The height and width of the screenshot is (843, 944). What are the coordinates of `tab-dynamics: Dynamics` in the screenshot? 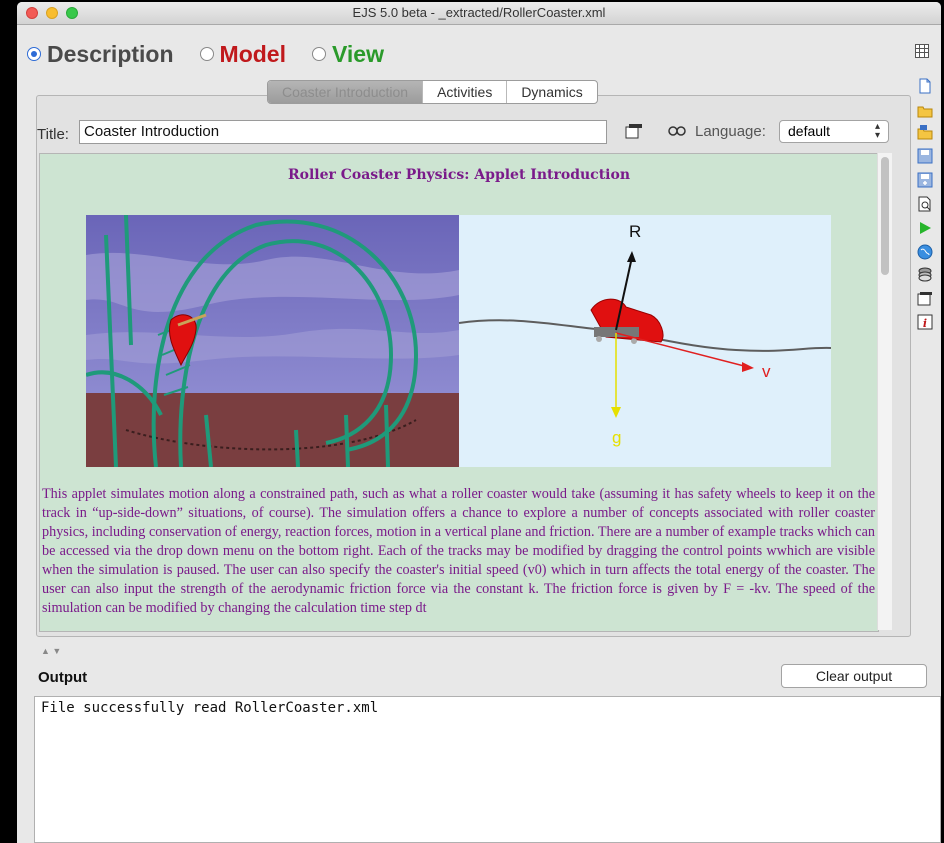 It's located at (551, 92).